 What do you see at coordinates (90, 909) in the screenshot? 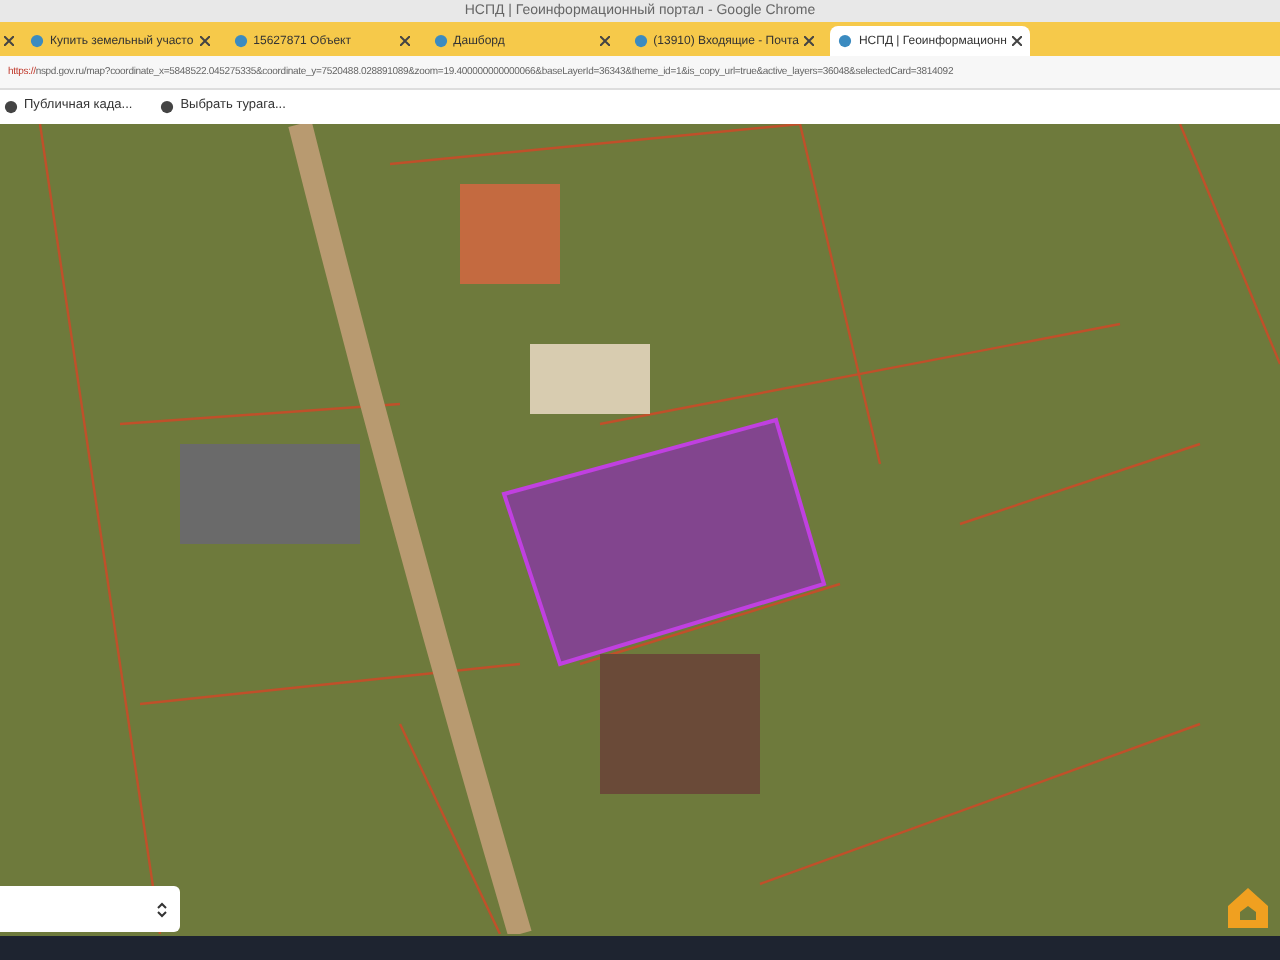
I see `select-field` at bounding box center [90, 909].